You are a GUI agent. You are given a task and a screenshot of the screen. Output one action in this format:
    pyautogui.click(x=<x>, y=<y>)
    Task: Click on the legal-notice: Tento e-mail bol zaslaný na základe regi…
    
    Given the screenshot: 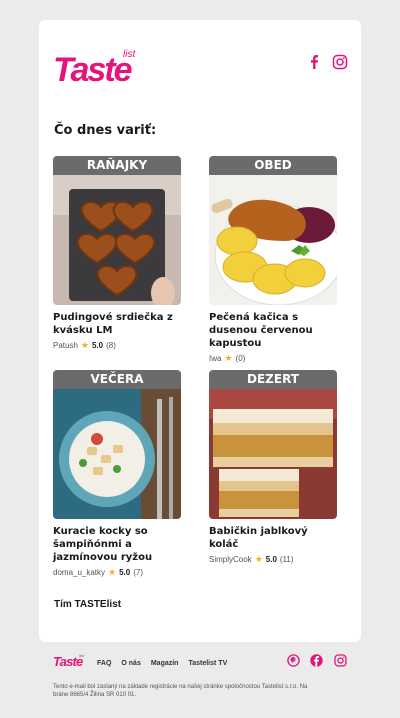 What is the action you would take?
    pyautogui.click(x=180, y=691)
    